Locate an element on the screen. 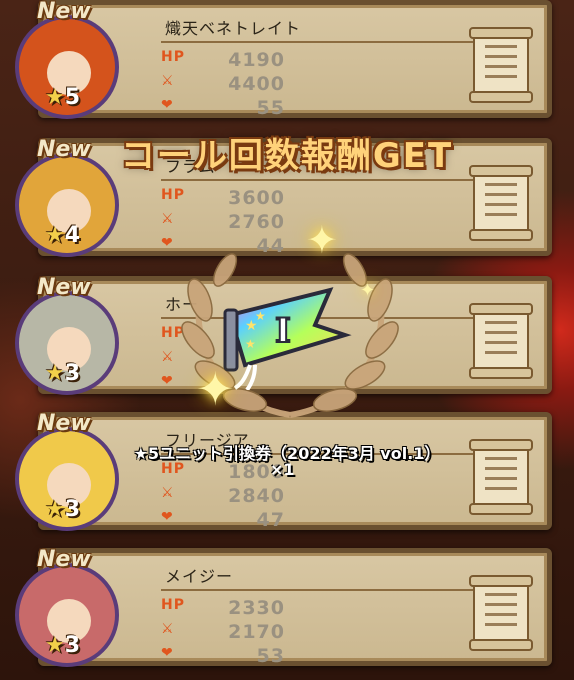 This screenshot has width=574, height=680. reward-count: ×1 is located at coordinates (282, 469).